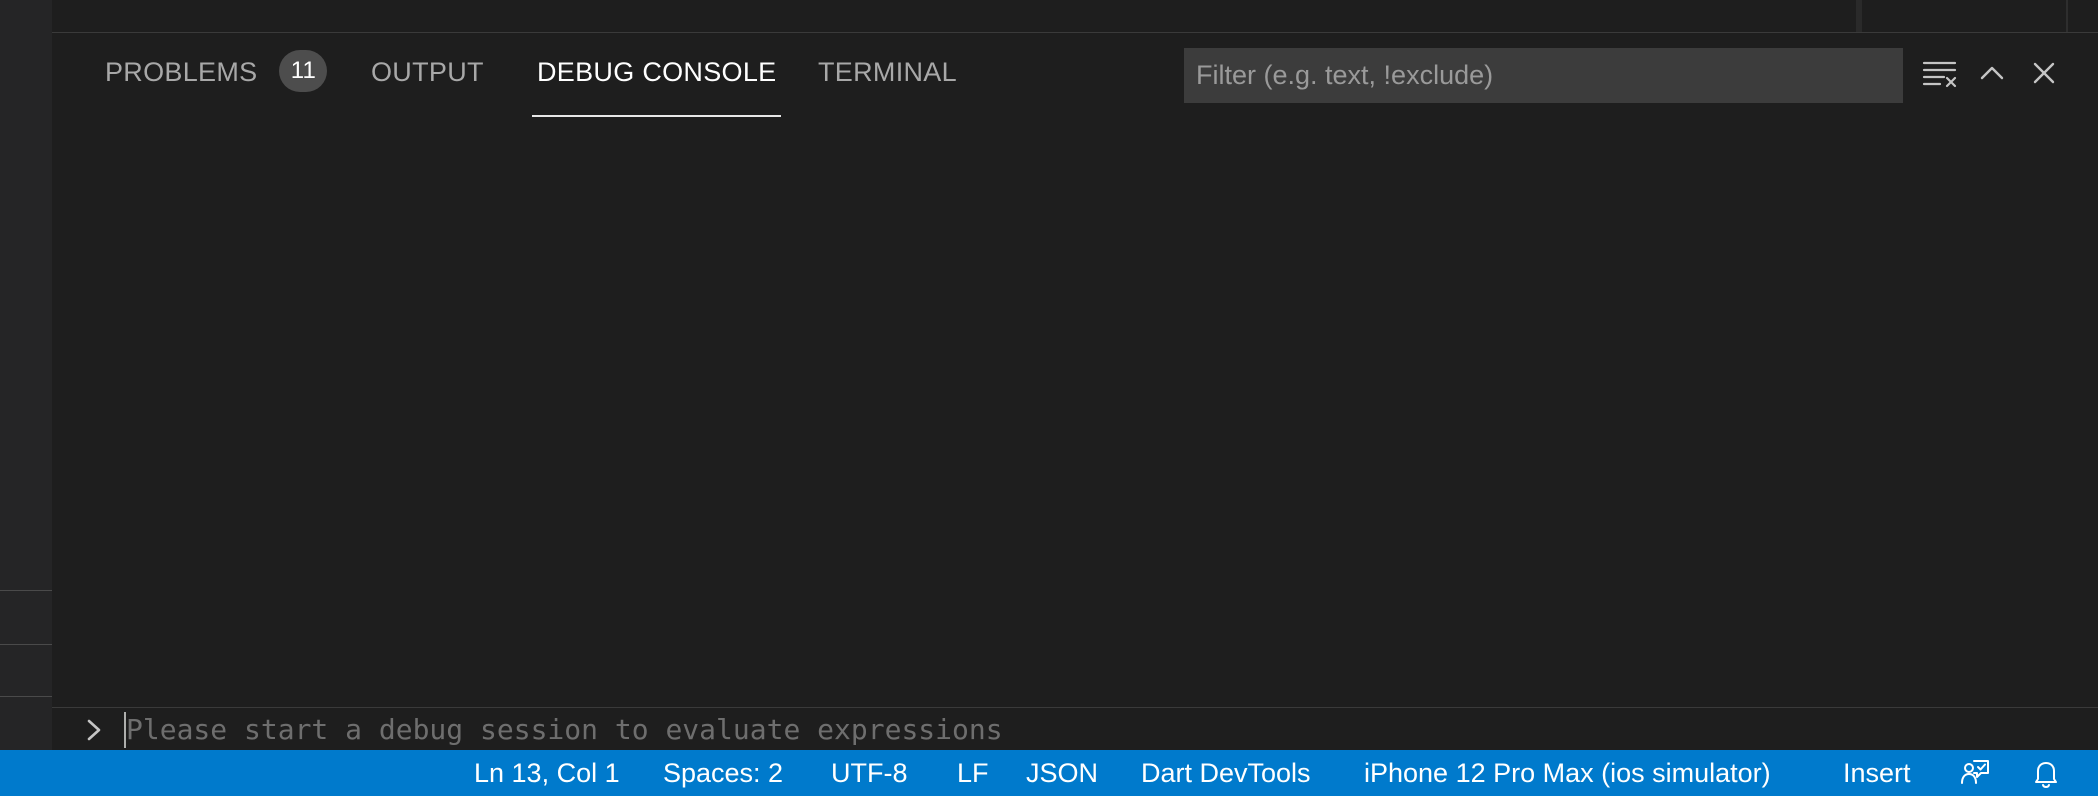  I want to click on status-device: iPhone 12 Pro Max (ios simulator), so click(1567, 773).